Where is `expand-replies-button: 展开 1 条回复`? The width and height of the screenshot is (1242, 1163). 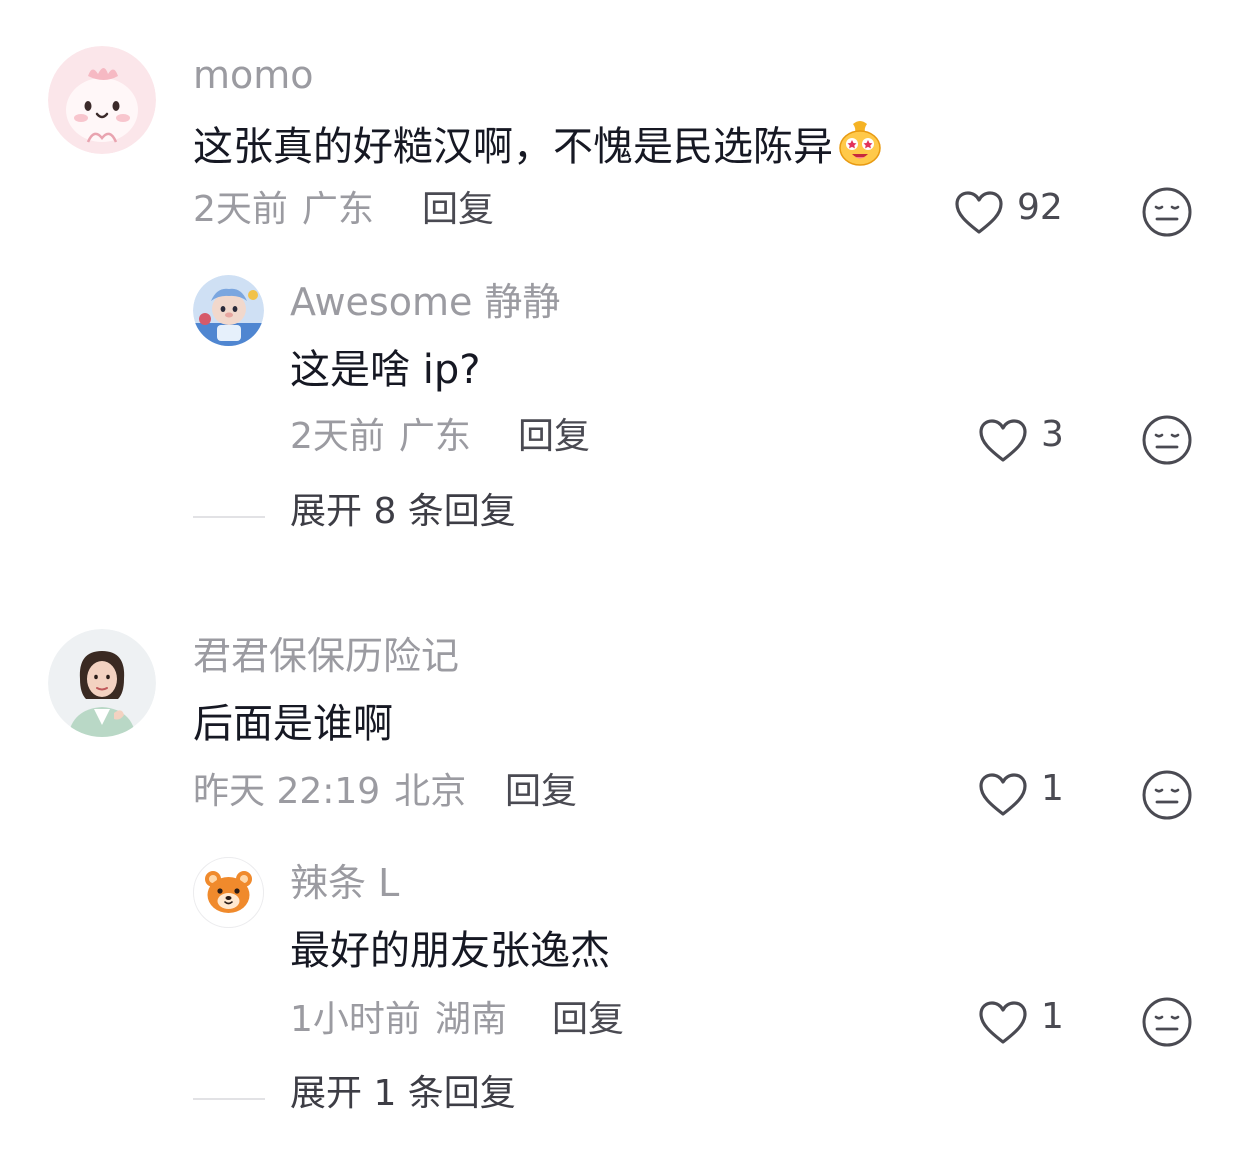 expand-replies-button: 展开 1 条回复 is located at coordinates (403, 1094).